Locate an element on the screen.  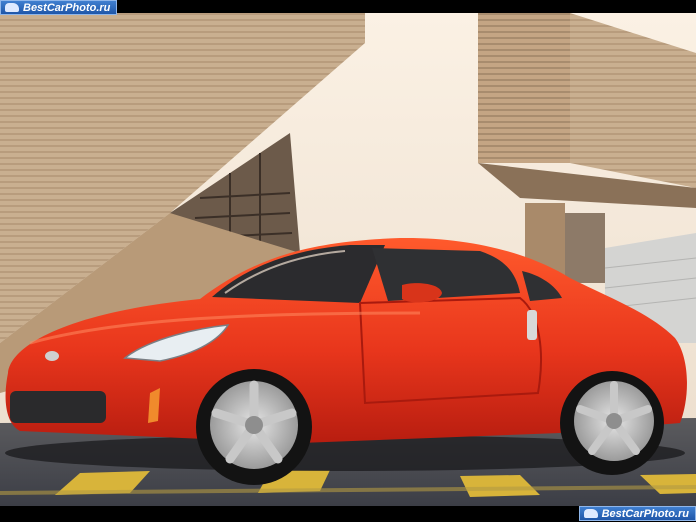
front-wheel is located at coordinates (254, 427).